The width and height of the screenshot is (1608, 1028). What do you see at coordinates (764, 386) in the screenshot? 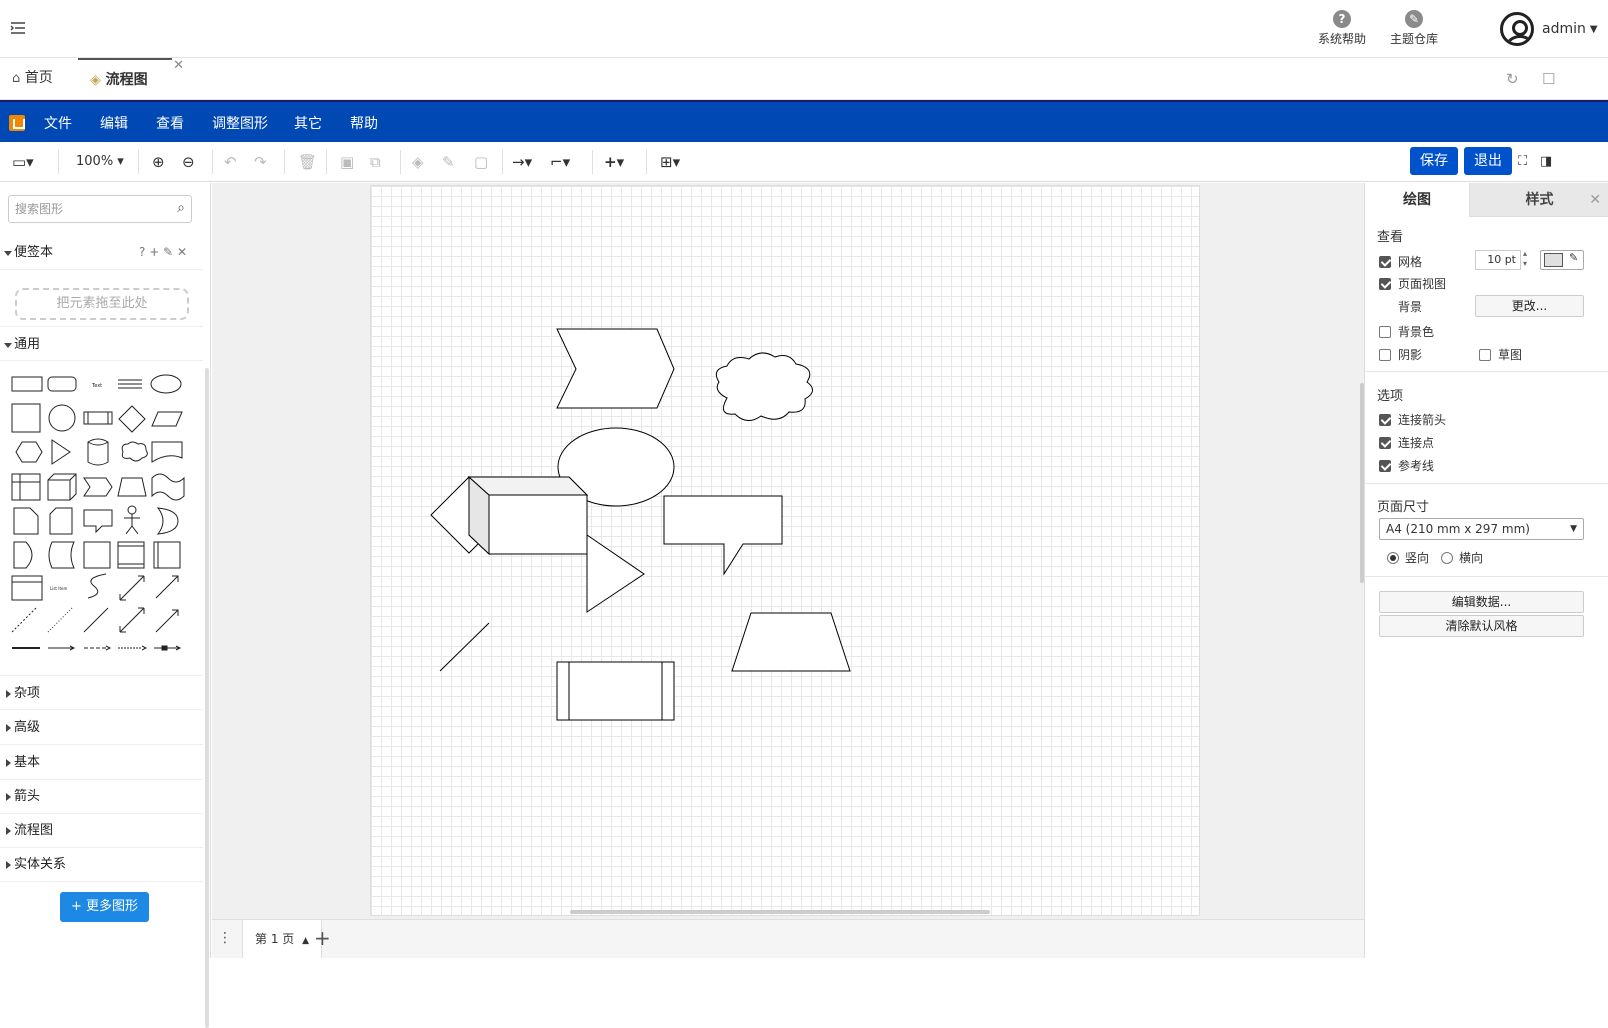
I see `cloud-shape` at bounding box center [764, 386].